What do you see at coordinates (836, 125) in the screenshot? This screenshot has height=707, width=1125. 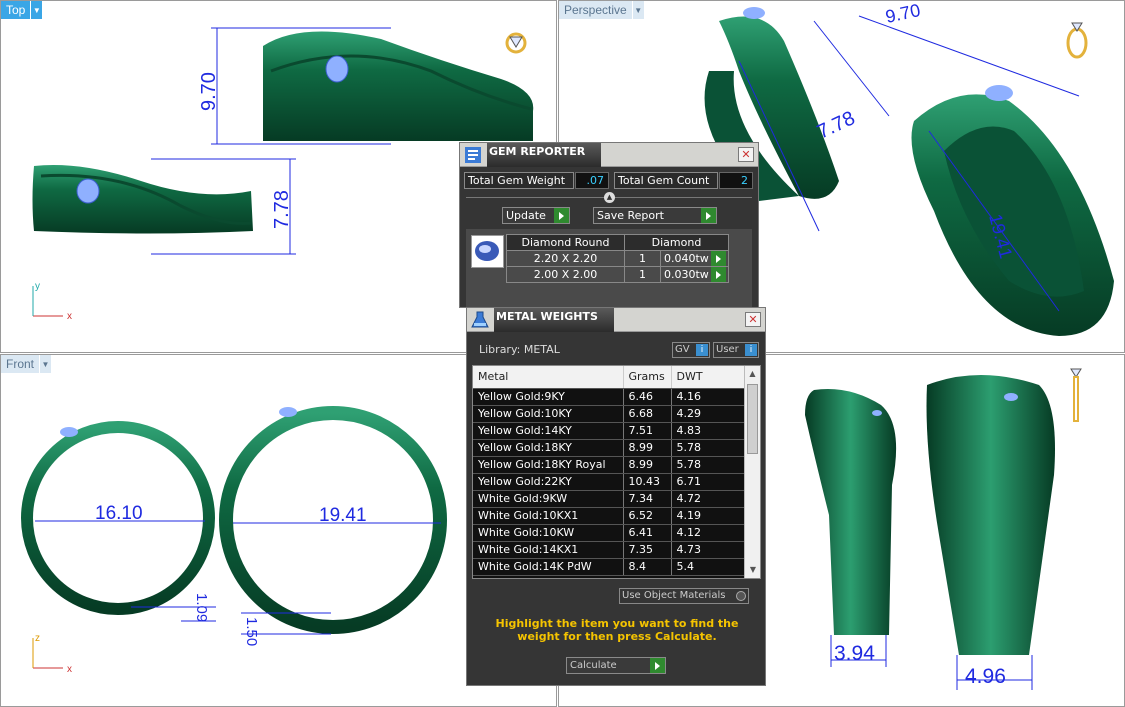 I see `dim-persp-2: 7.78` at bounding box center [836, 125].